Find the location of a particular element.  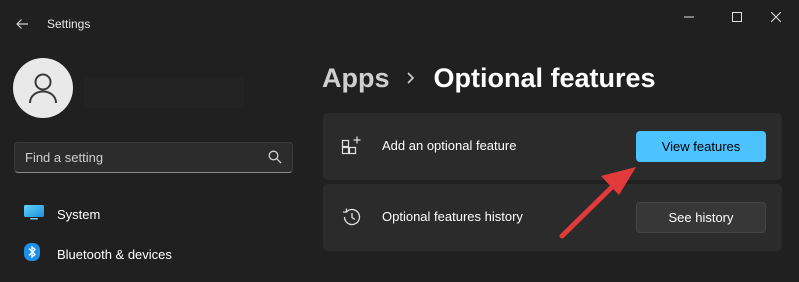

breadcrumb-parent: Apps is located at coordinates (356, 78).